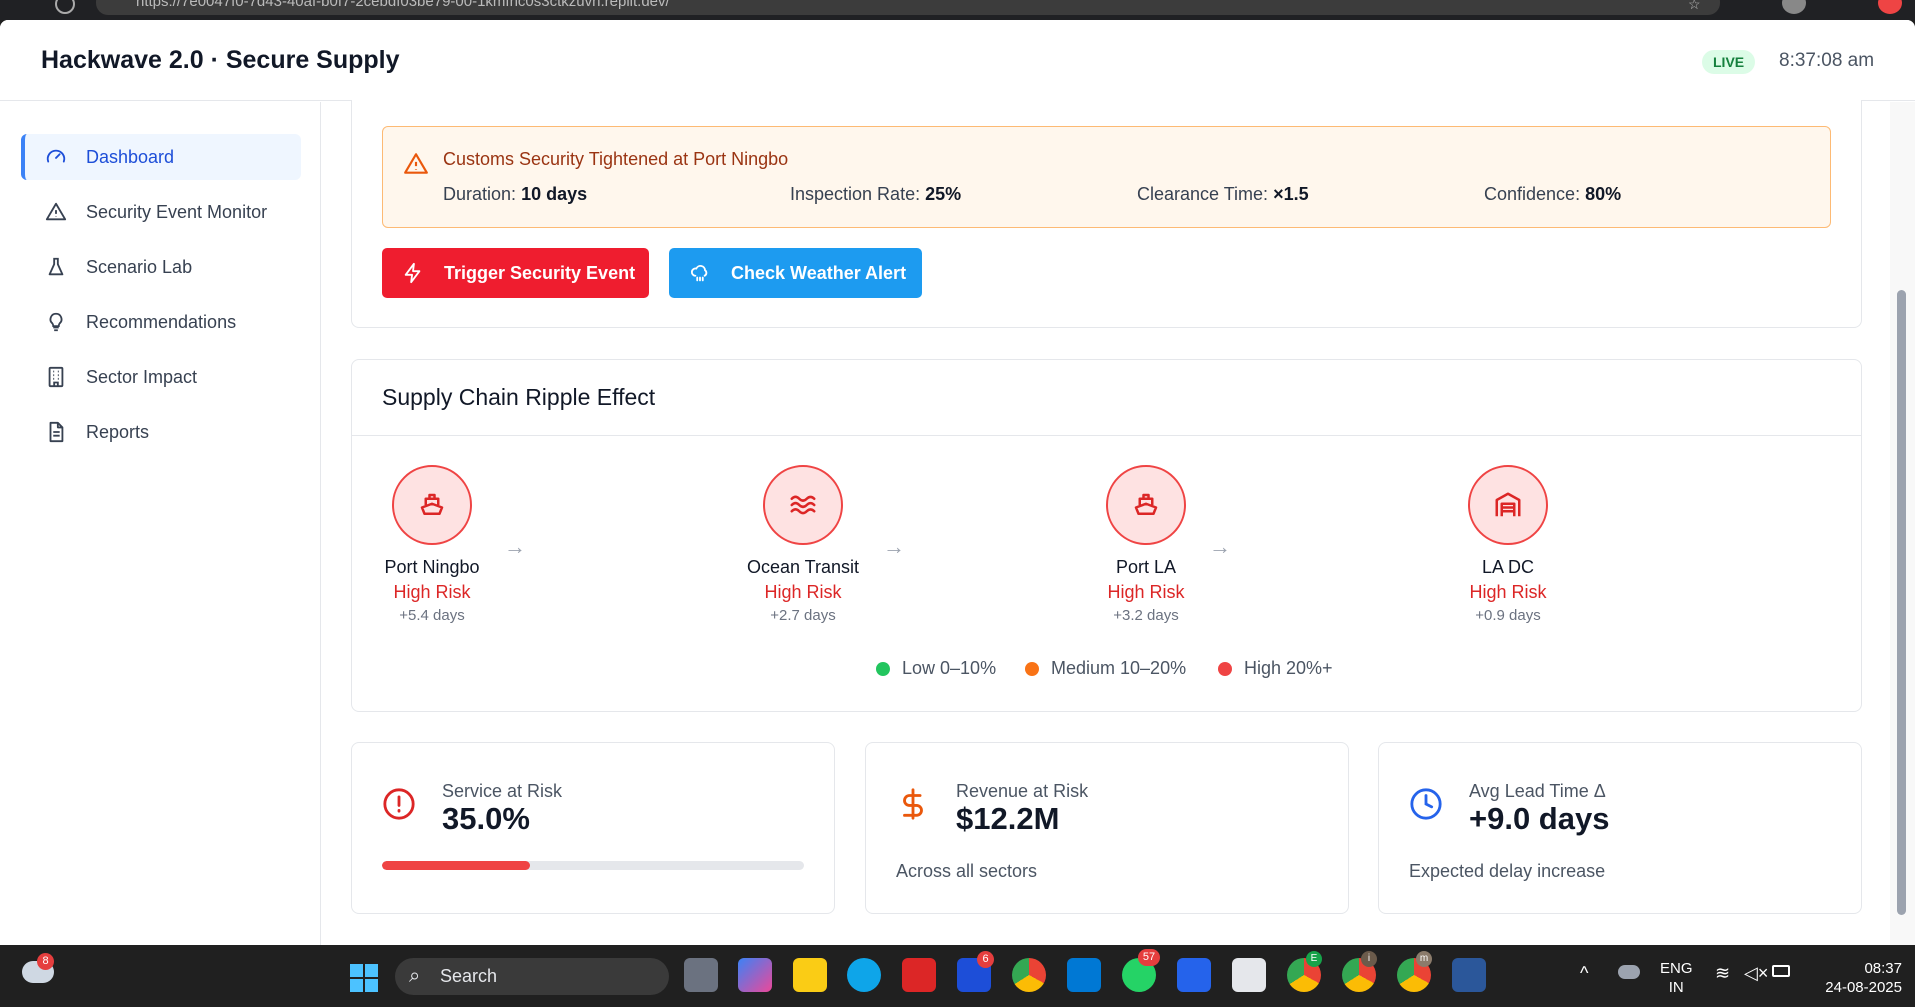 Image resolution: width=1915 pixels, height=1007 pixels. What do you see at coordinates (1676, 987) in the screenshot?
I see `region-code: IN` at bounding box center [1676, 987].